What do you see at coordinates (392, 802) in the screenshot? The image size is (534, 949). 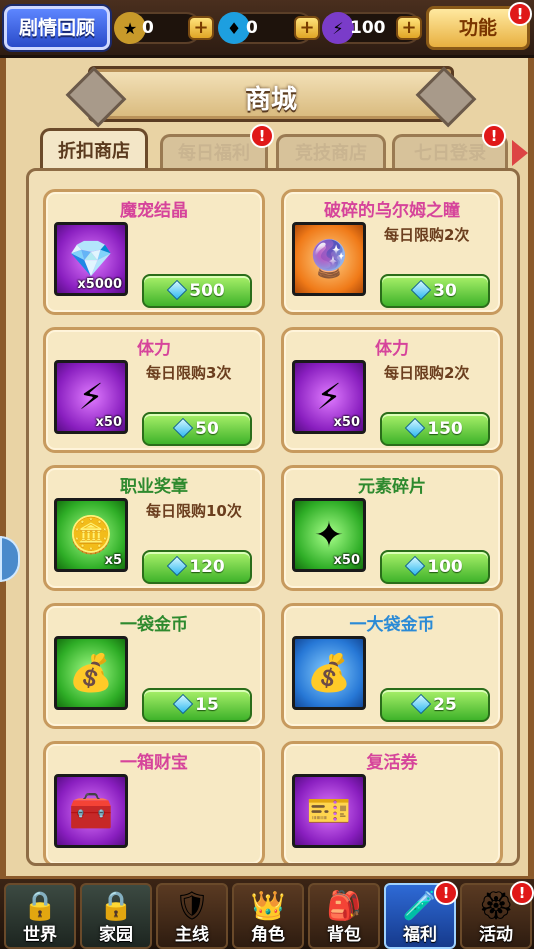 I see `shop-item-card: 复活券 🎫` at bounding box center [392, 802].